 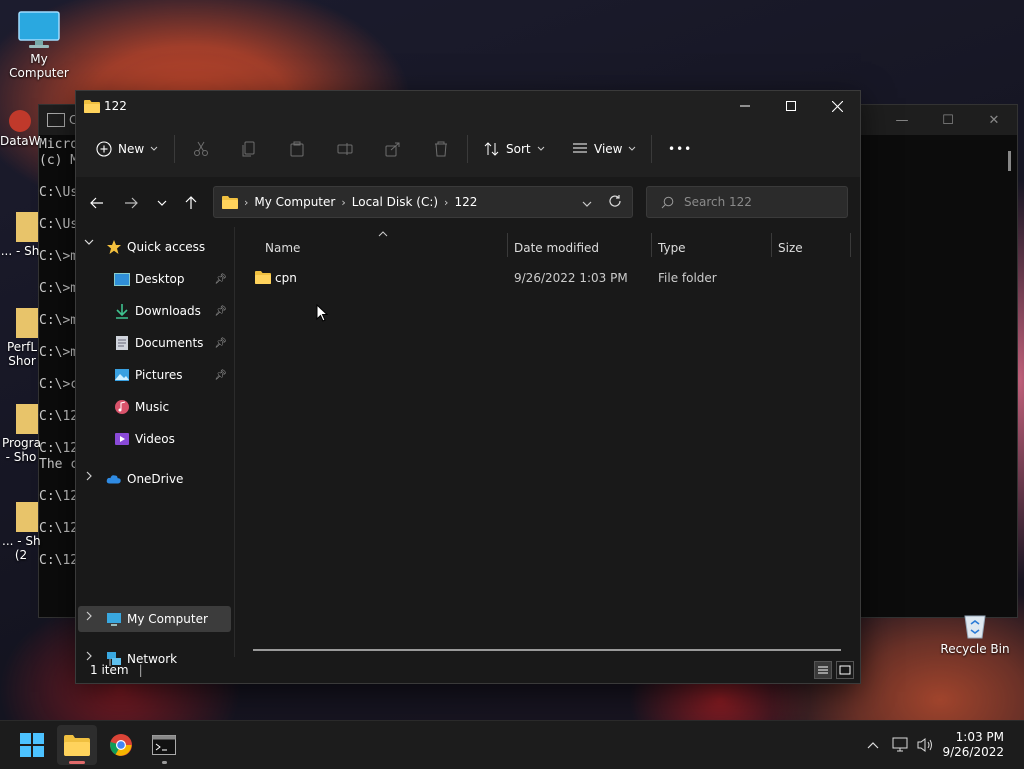 I want to click on trash-icon, so click(x=441, y=149).